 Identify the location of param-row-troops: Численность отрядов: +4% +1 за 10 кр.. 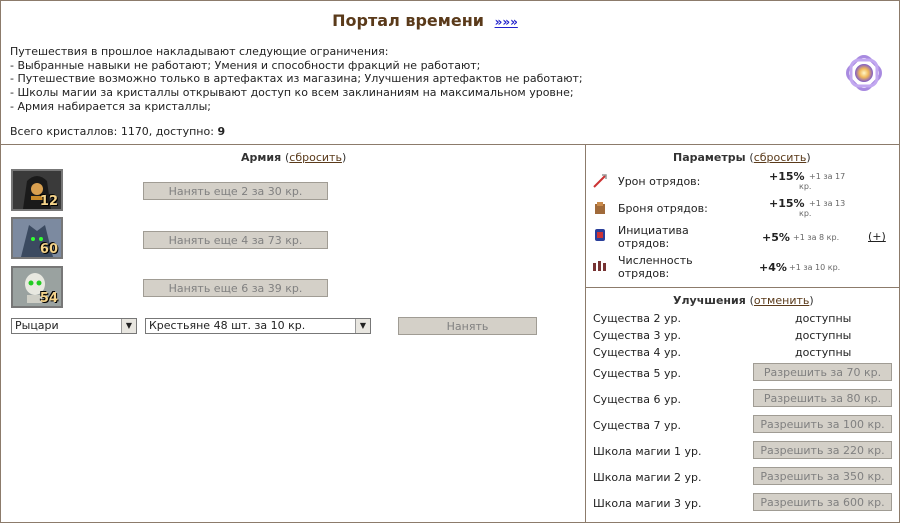
(742, 267).